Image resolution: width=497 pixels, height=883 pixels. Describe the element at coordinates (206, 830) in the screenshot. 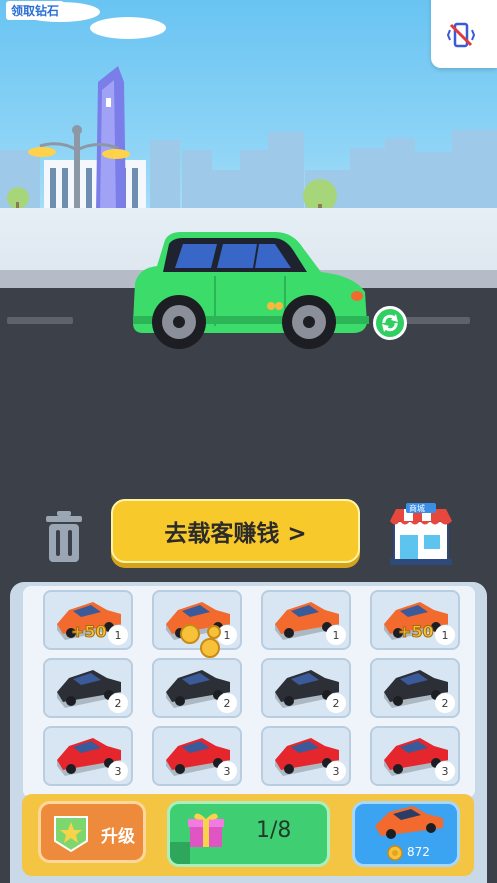

I see `gift-box-icon` at that location.